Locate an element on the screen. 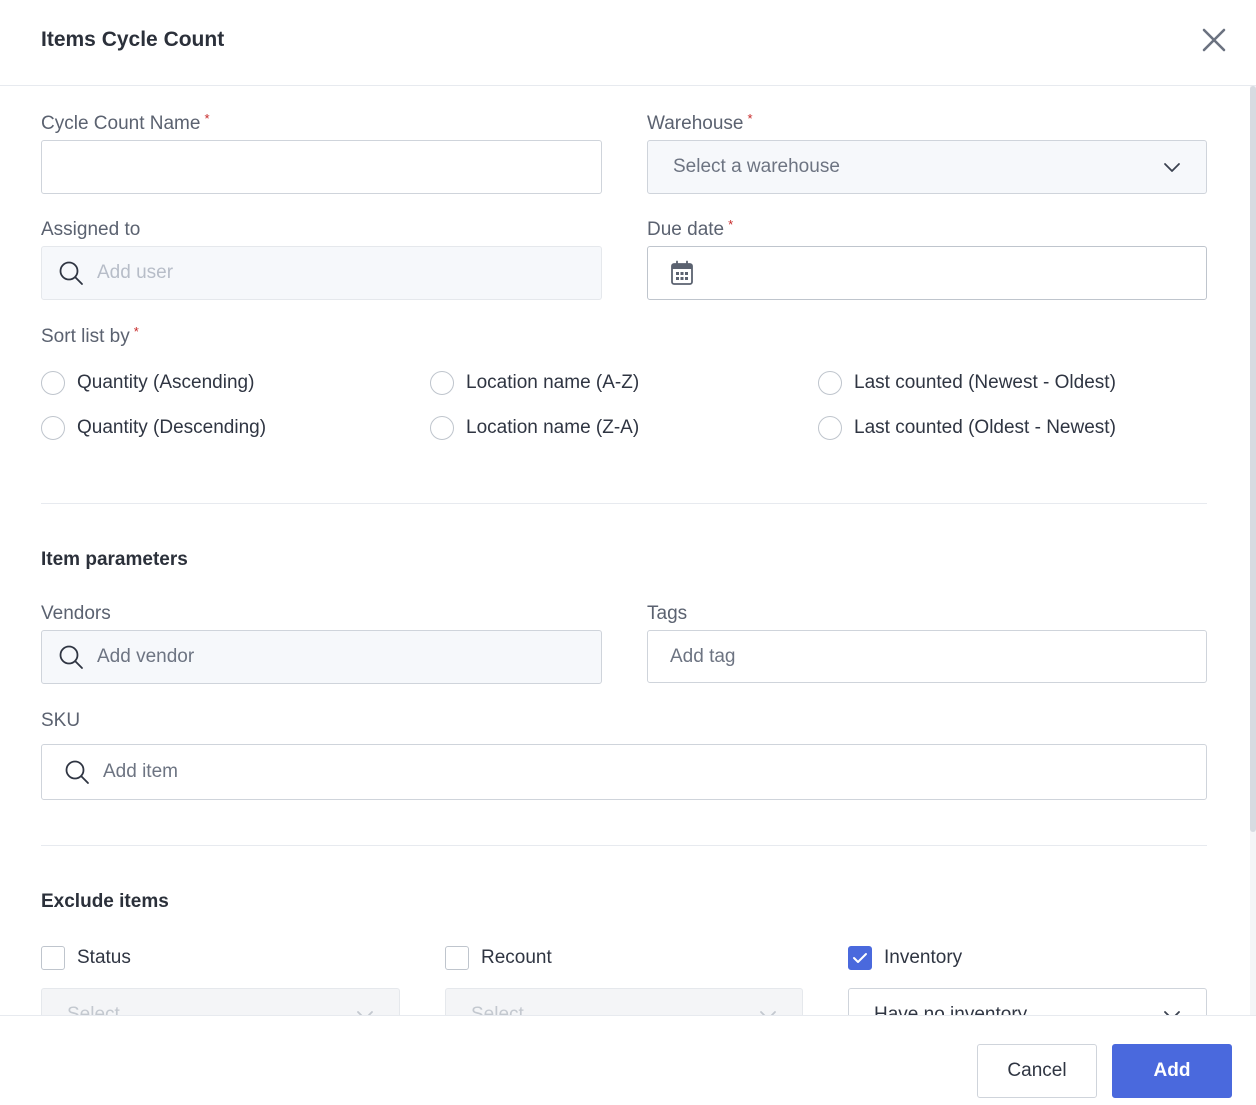  due-date-field is located at coordinates (927, 273).